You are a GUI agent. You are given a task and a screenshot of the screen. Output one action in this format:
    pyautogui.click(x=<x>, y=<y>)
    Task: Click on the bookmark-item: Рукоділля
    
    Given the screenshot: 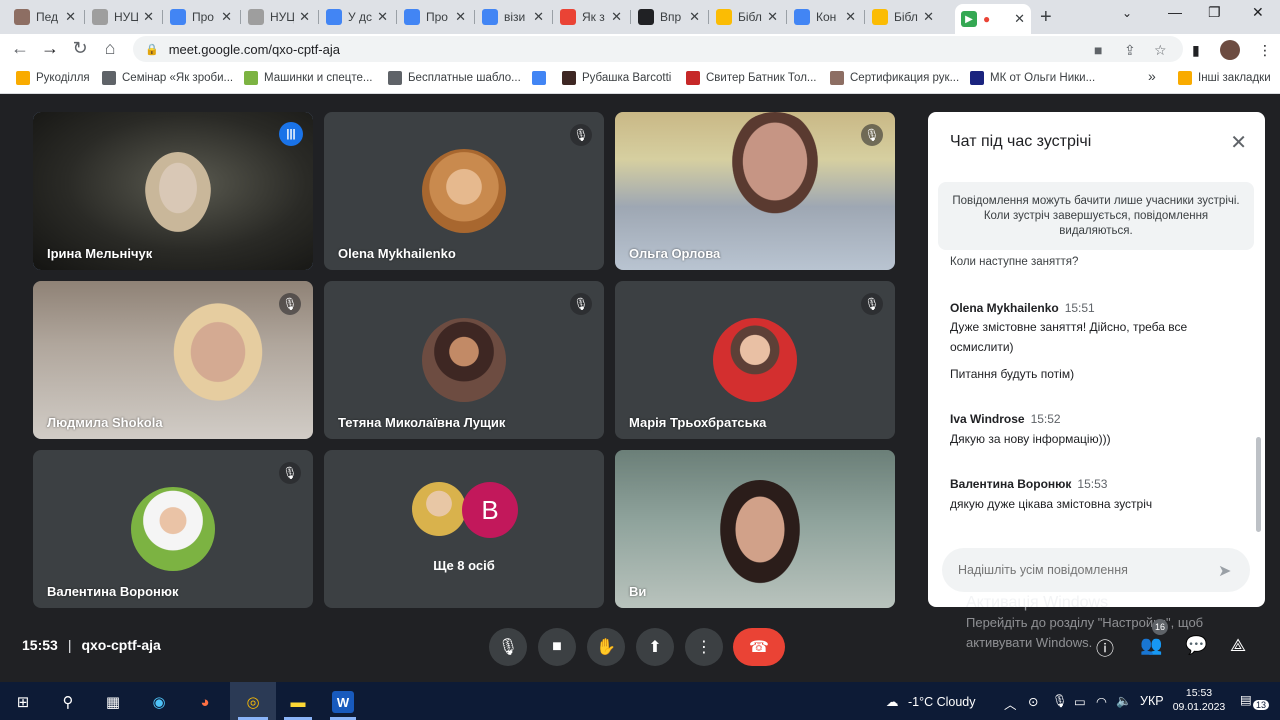 What is the action you would take?
    pyautogui.click(x=53, y=78)
    